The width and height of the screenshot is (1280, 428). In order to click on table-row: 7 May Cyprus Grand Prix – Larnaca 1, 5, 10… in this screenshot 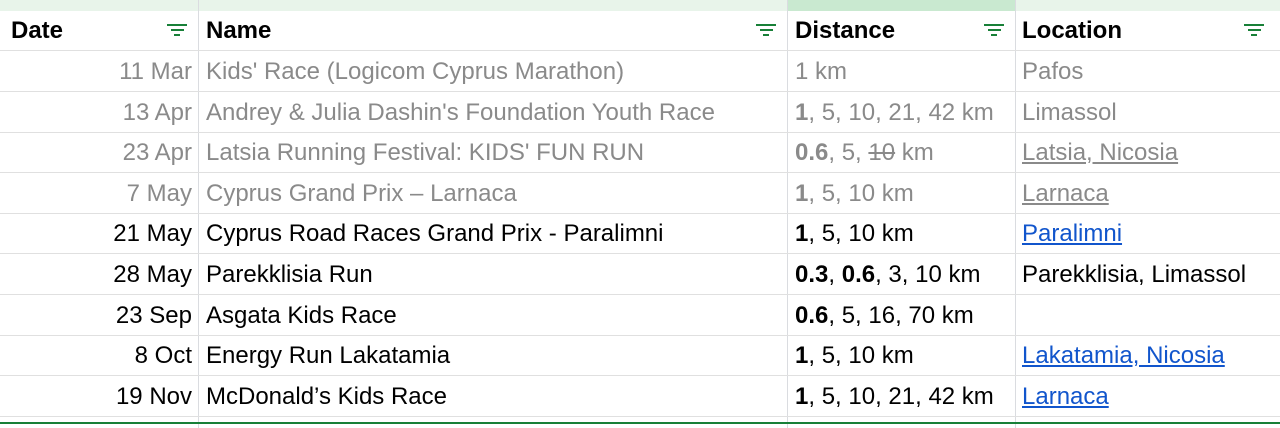, I will do `click(640, 194)`.